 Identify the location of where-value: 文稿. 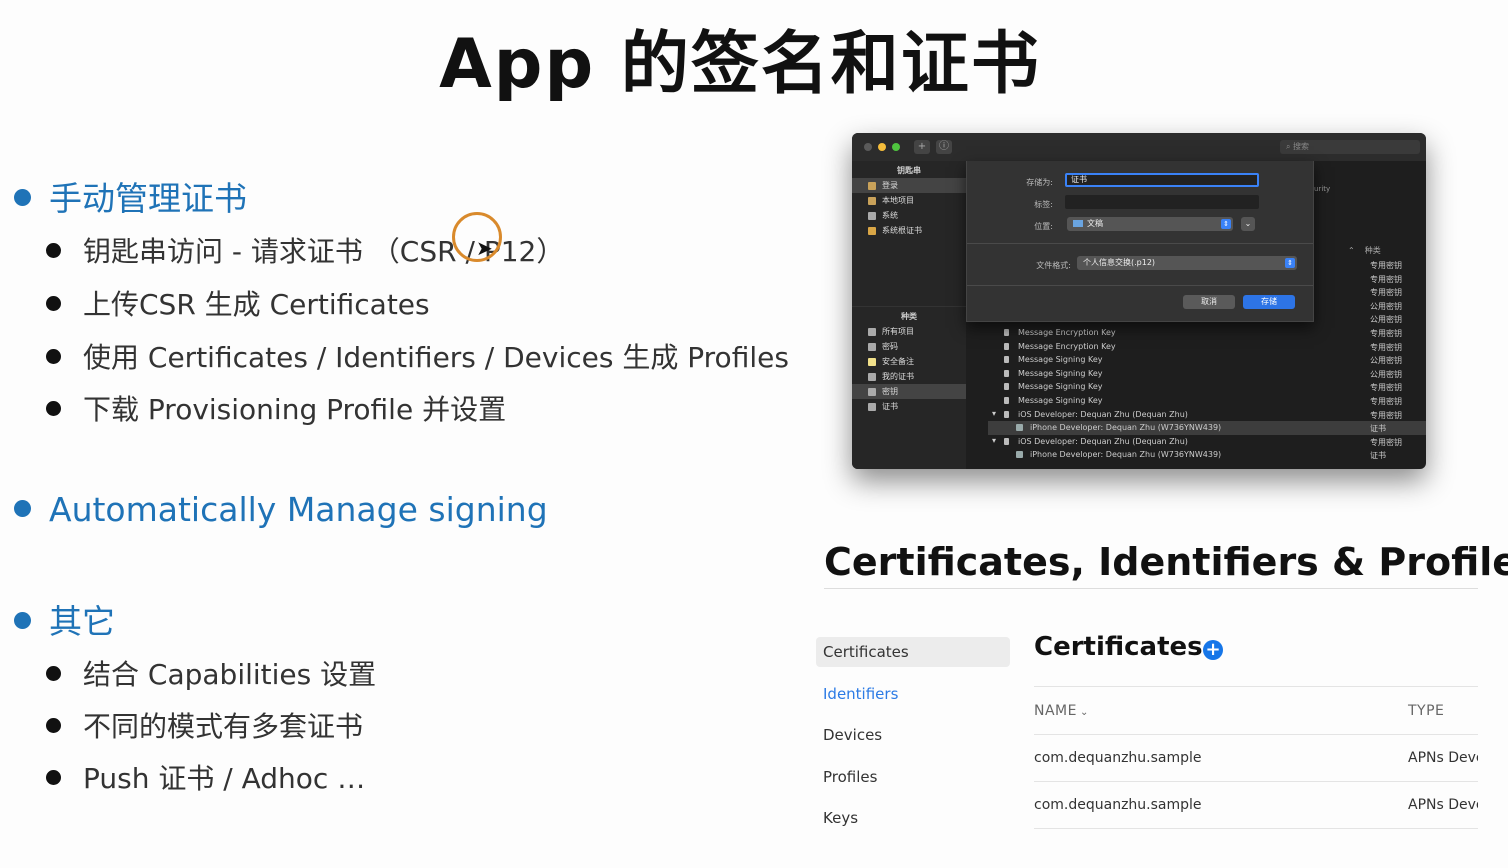
(1095, 223).